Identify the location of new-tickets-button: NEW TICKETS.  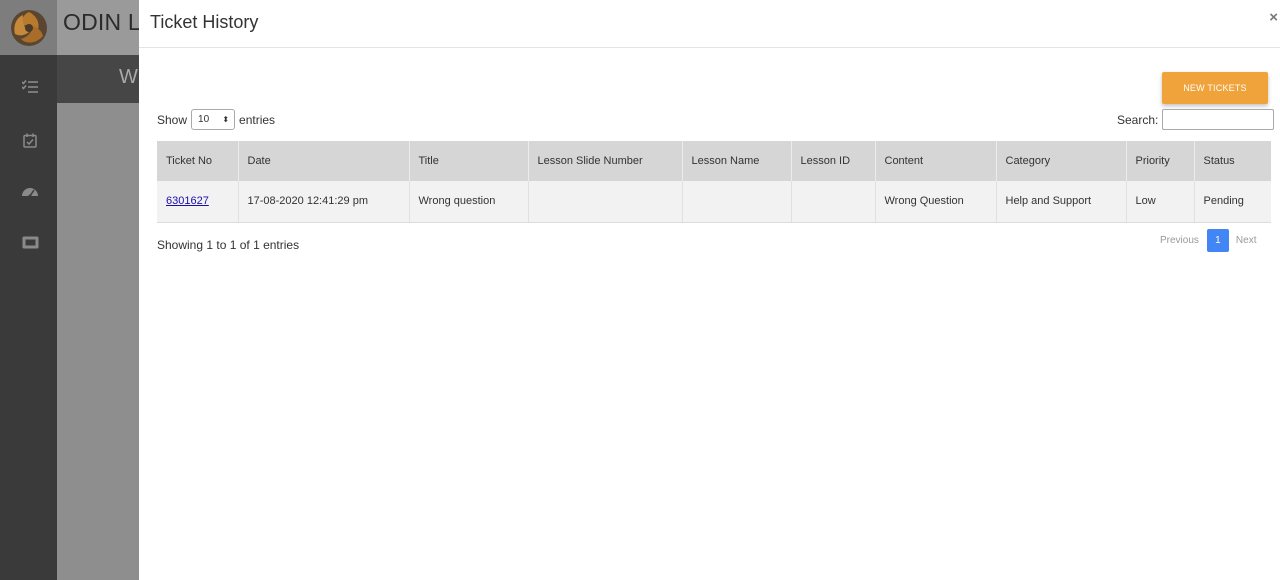
(1215, 88).